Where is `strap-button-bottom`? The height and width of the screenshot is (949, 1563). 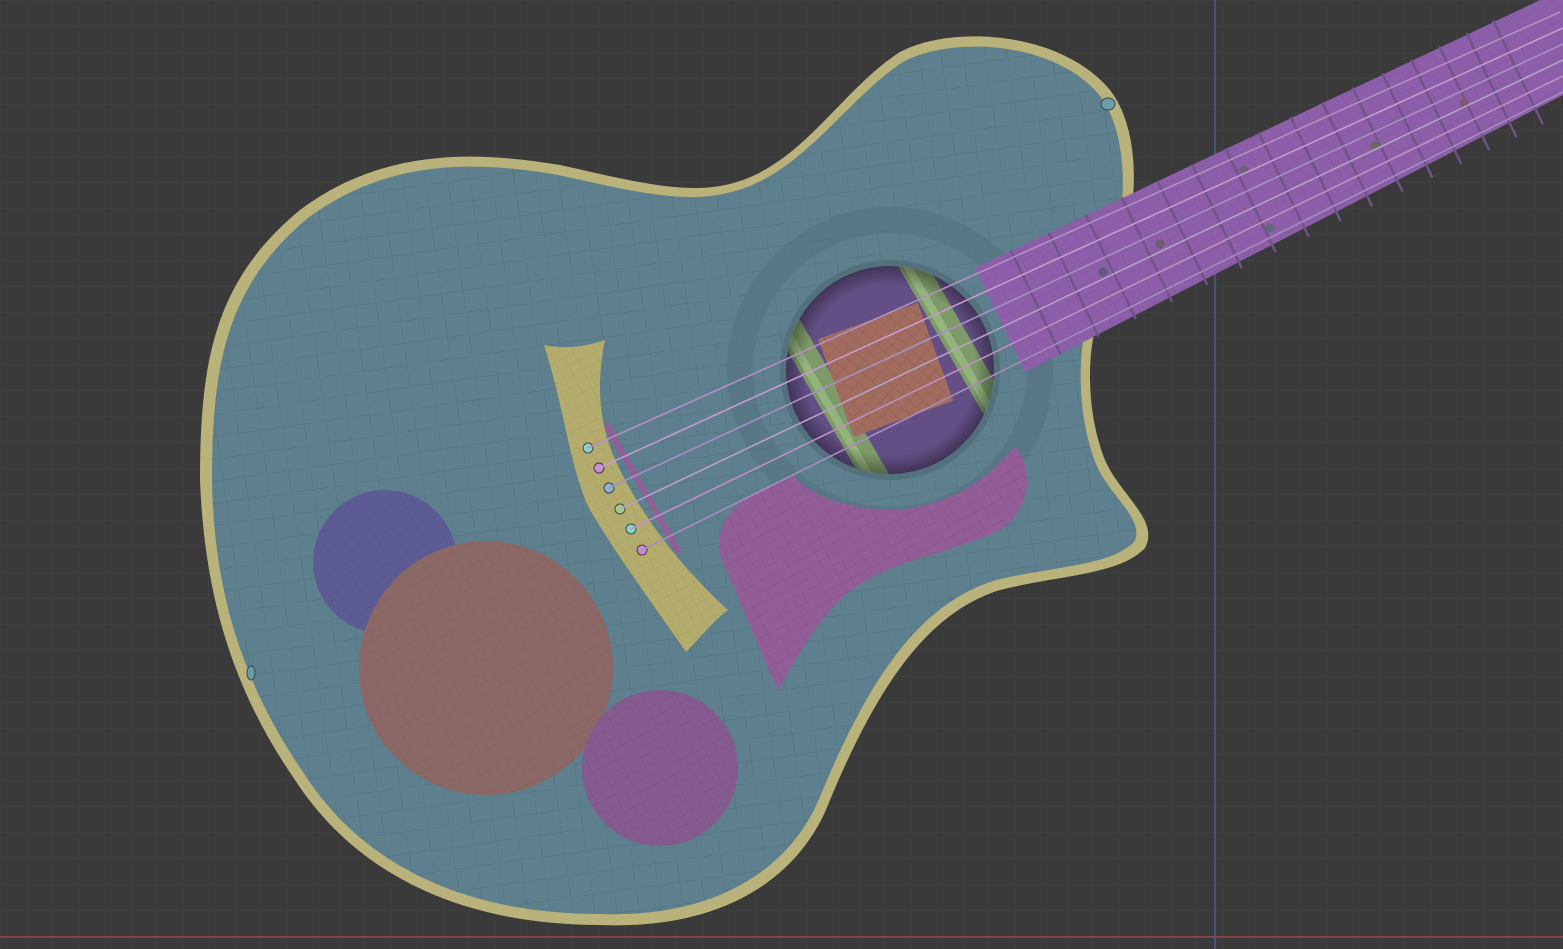
strap-button-bottom is located at coordinates (251, 673).